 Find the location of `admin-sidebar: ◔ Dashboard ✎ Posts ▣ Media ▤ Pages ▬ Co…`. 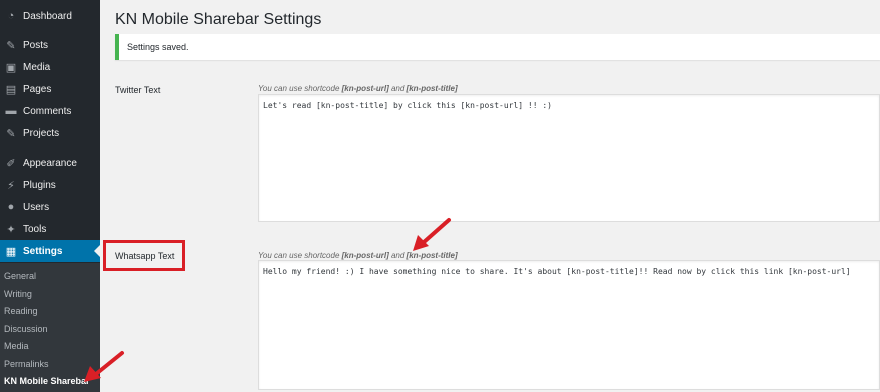

admin-sidebar: ◔ Dashboard ✎ Posts ▣ Media ▤ Pages ▬ Co… is located at coordinates (50, 196).